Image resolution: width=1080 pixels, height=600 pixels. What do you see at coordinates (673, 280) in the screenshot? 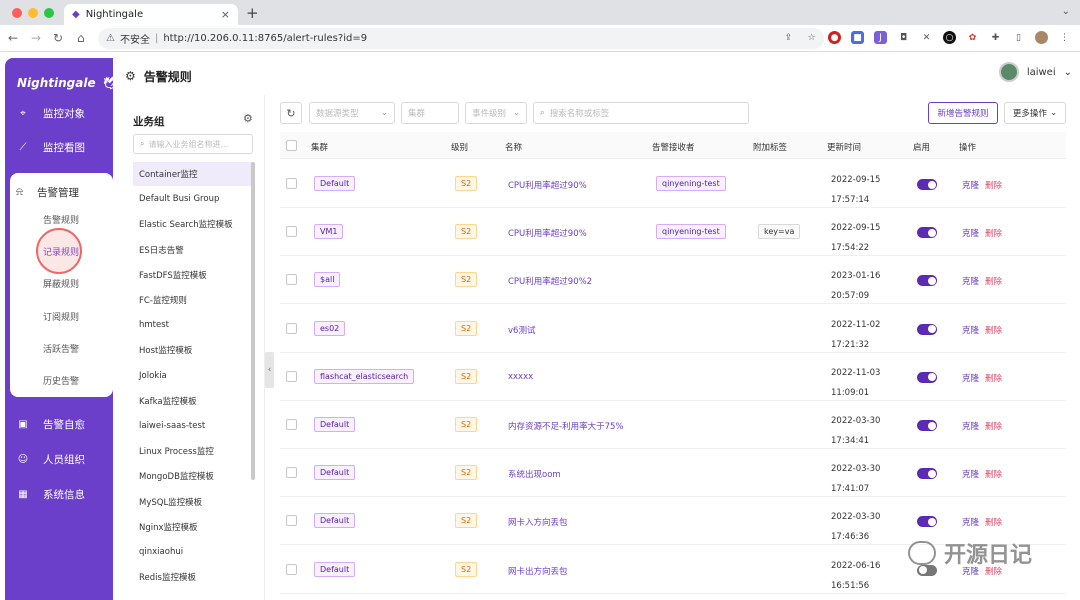
I see `table-row: $all S2 CPU利用率超过90%2 2023-01-16 20:57:09 克隆 删除` at bounding box center [673, 280].